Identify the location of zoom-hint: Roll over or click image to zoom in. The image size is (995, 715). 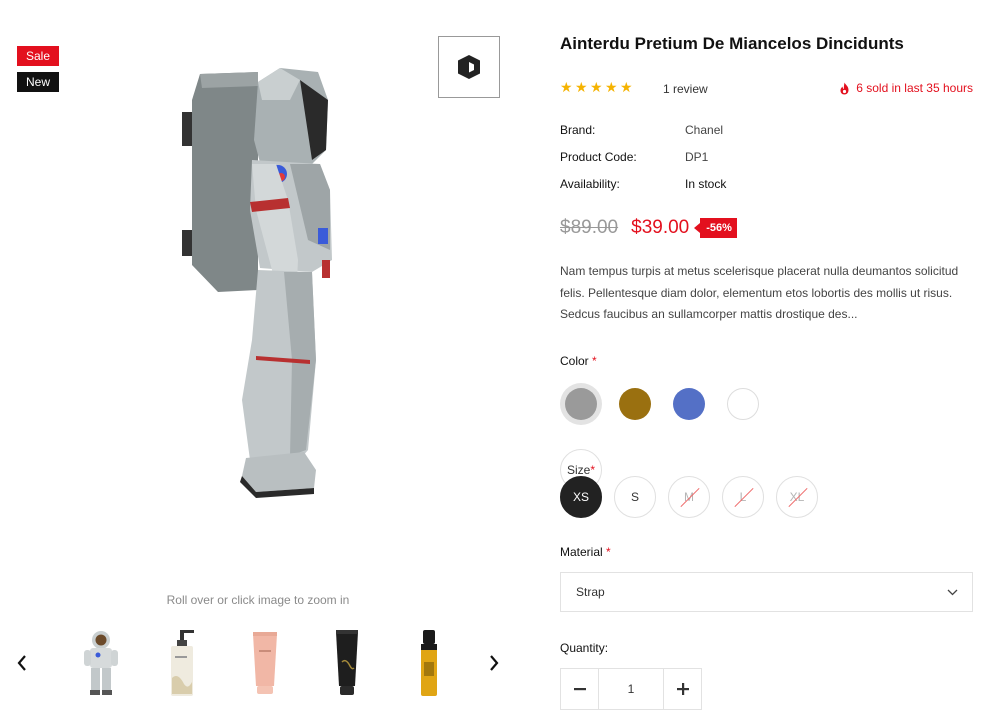
(258, 600).